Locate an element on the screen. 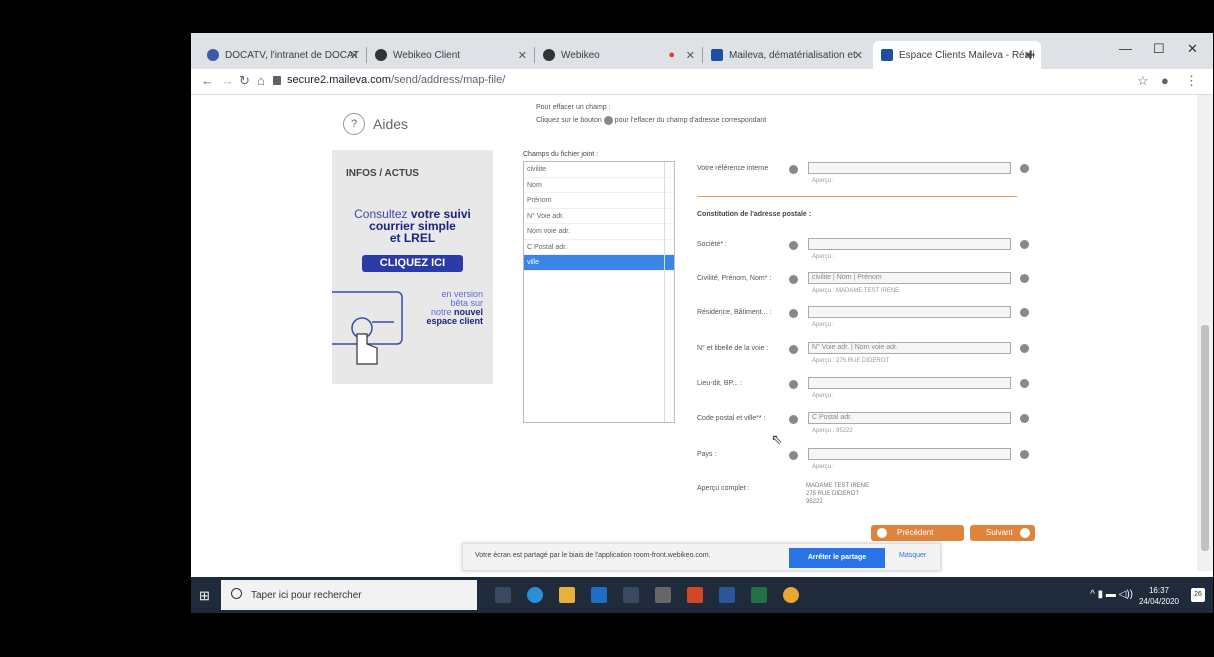 This screenshot has height=657, width=1214. chrome-icon is located at coordinates (791, 595).